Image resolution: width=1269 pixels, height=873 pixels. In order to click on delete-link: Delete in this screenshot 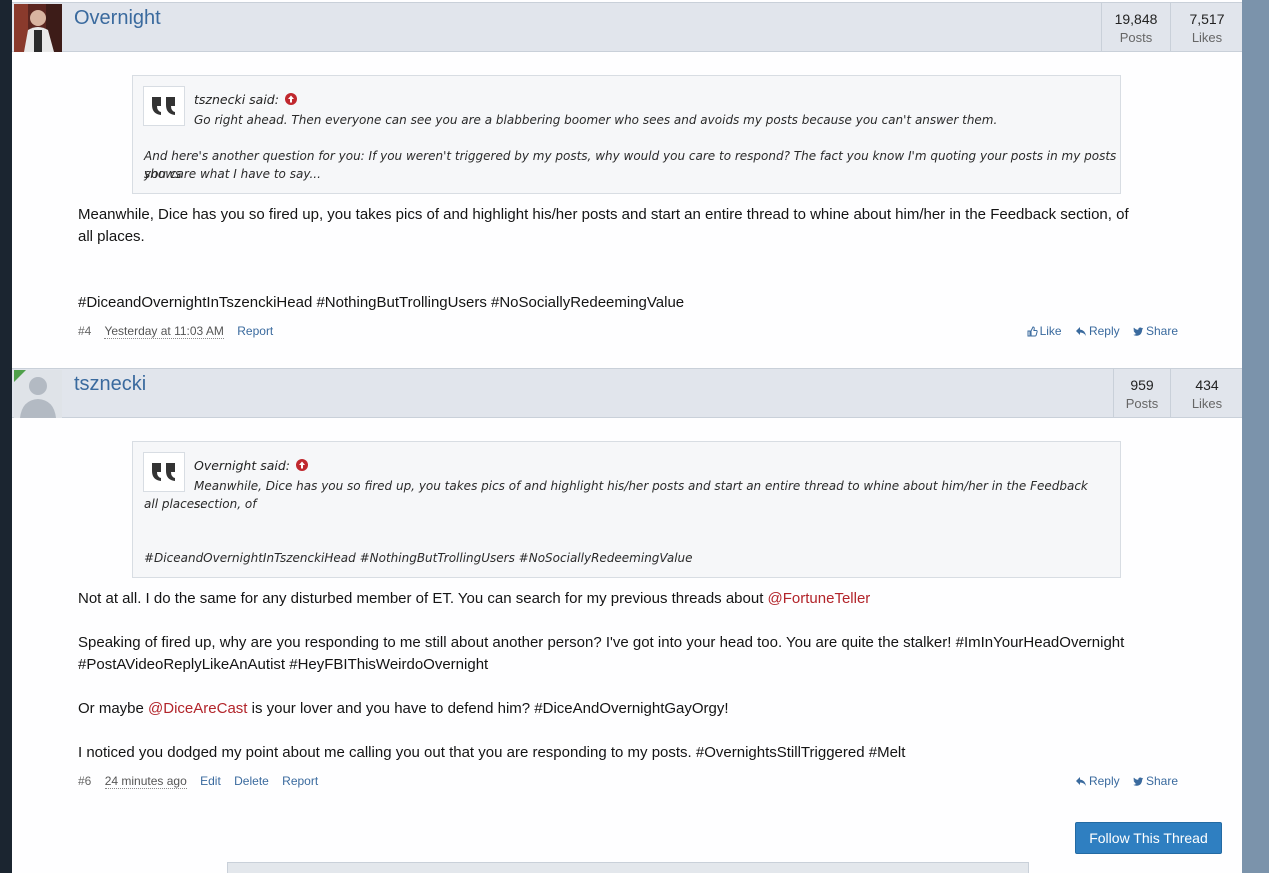, I will do `click(251, 781)`.